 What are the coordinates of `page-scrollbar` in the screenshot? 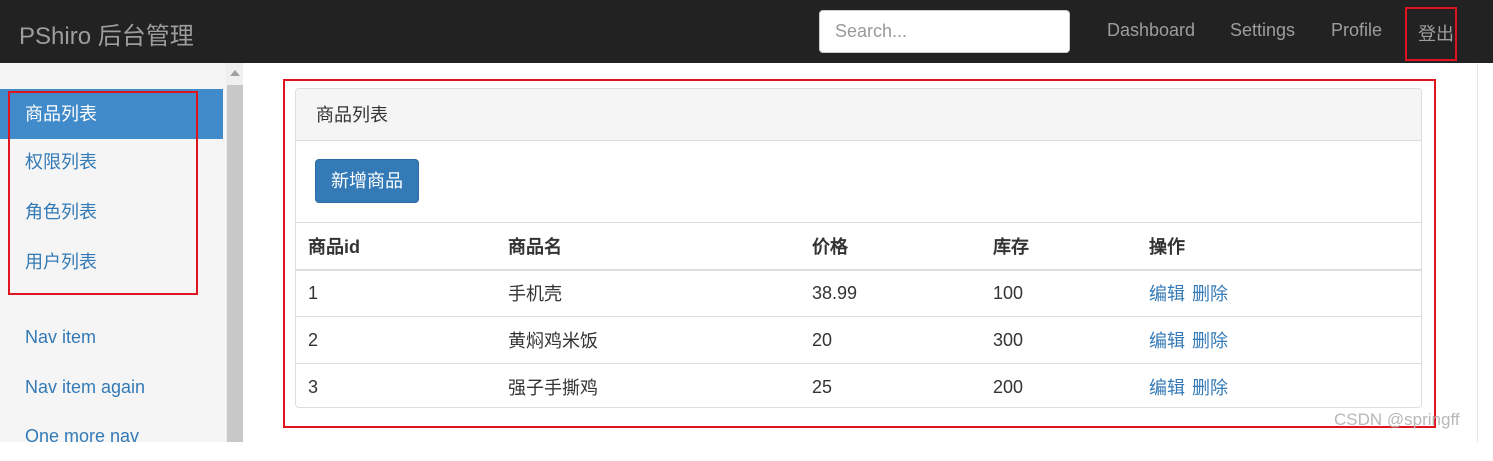 It's located at (1485, 252).